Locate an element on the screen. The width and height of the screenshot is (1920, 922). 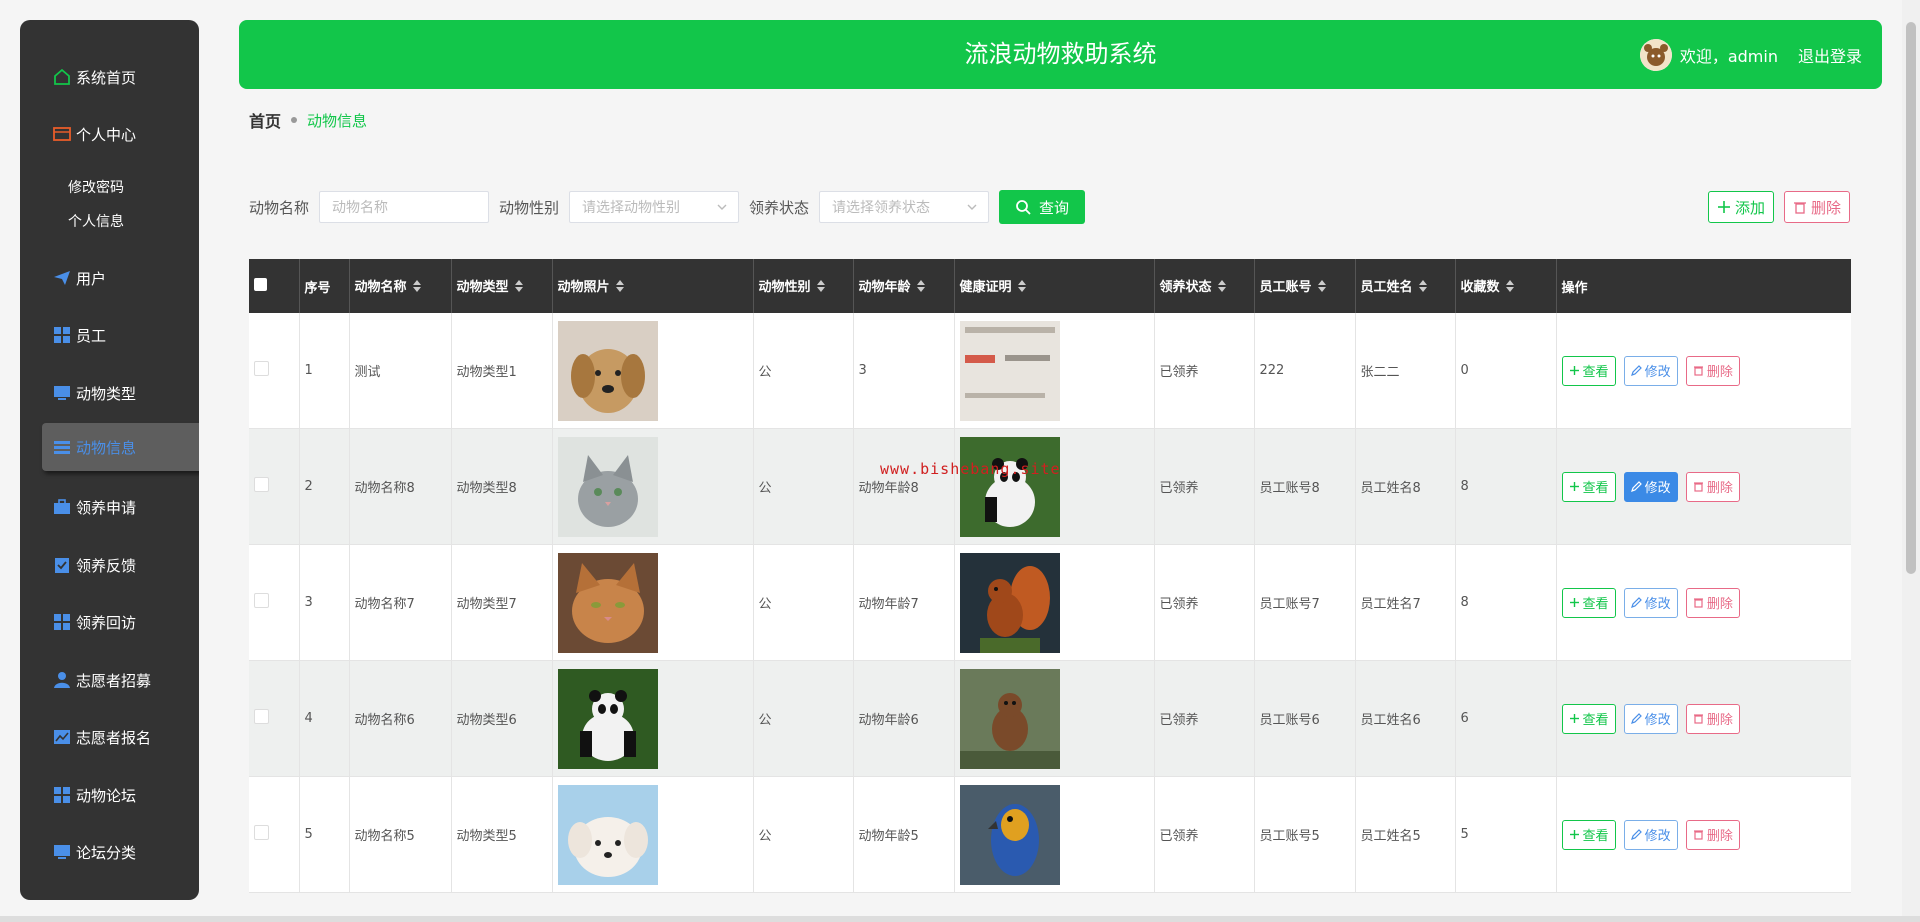
animal-photo-panda is located at coordinates (607, 718).